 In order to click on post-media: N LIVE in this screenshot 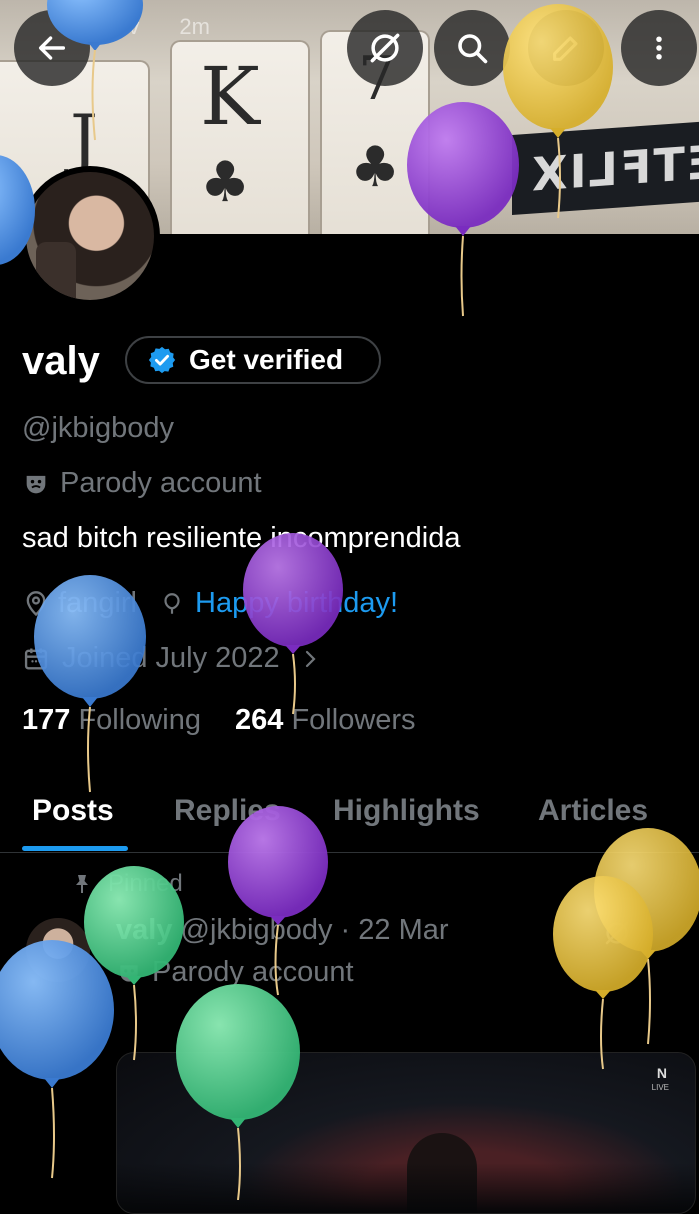, I will do `click(406, 1133)`.